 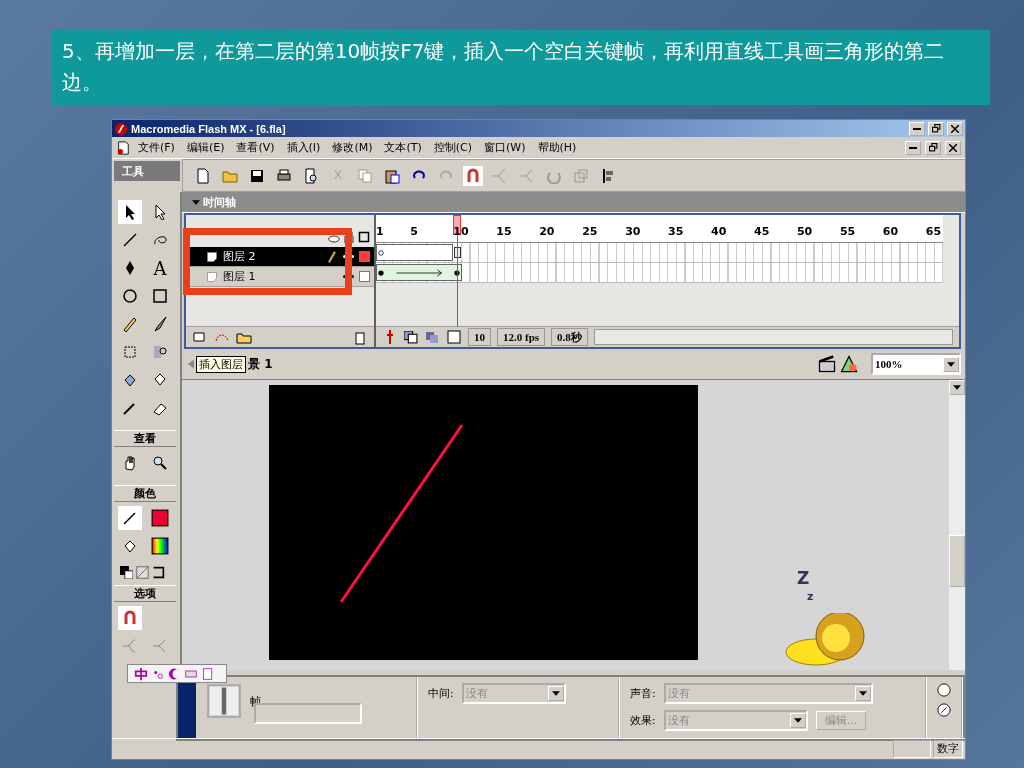 I want to click on frame-number: 65, so click(x=934, y=231).